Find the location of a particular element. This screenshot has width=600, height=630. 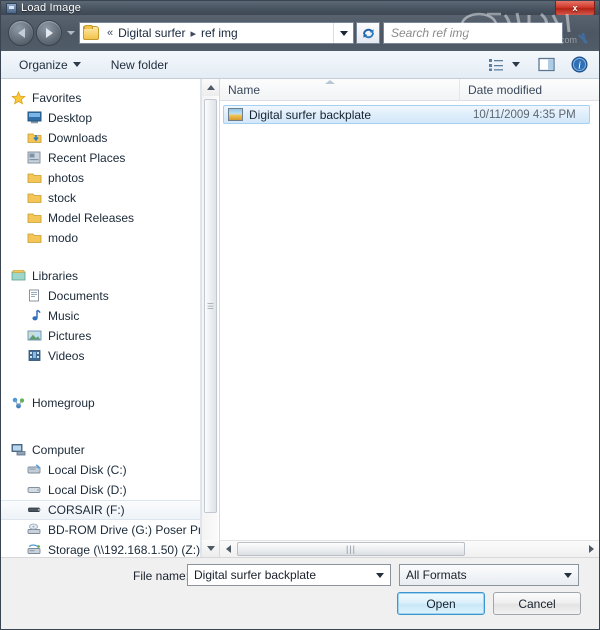

address-bar: « Digital surfer ▸ ref img is located at coordinates (216, 33).